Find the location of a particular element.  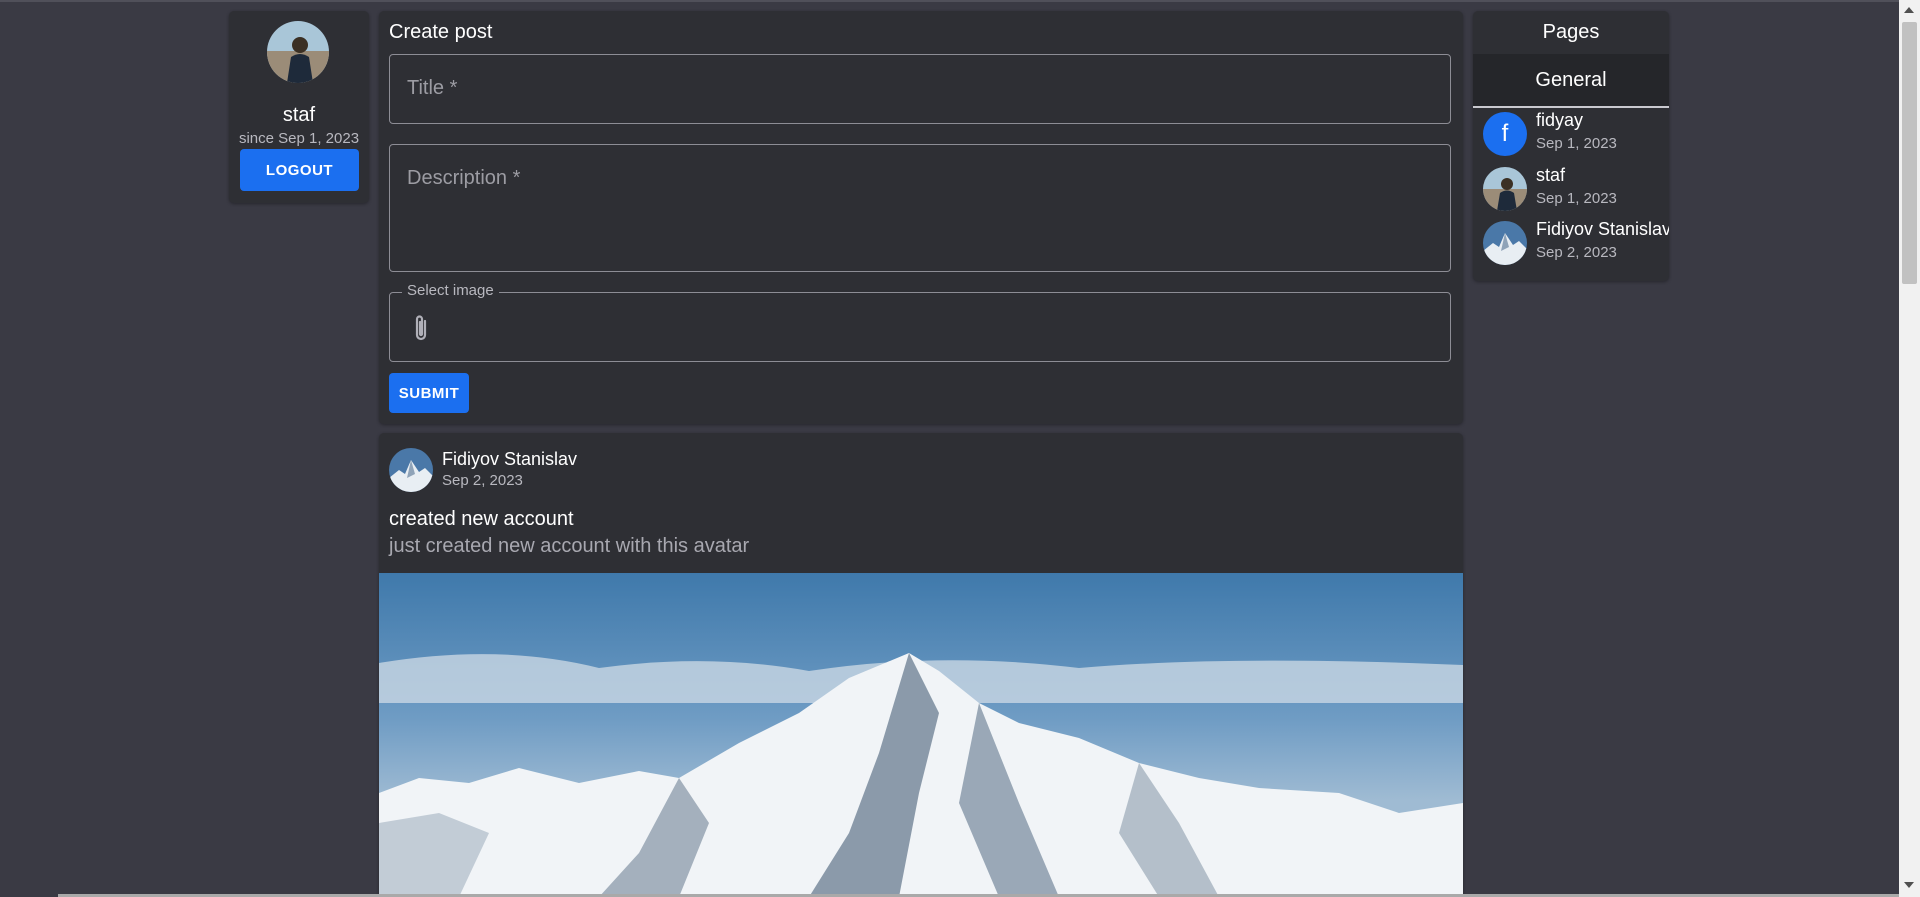

select-image-input: Select image is located at coordinates (920, 322).